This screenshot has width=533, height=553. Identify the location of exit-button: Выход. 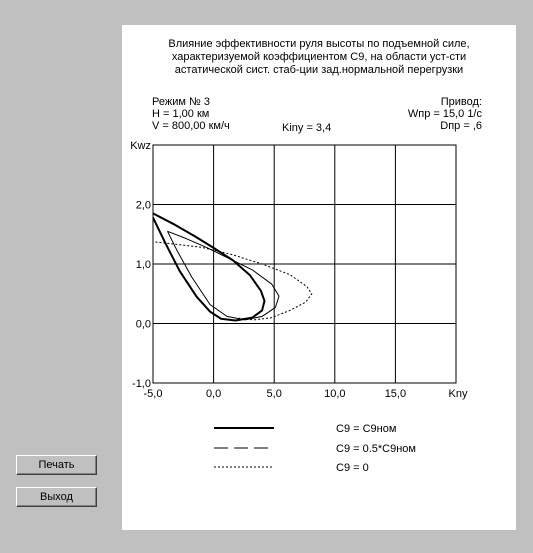
(56, 497).